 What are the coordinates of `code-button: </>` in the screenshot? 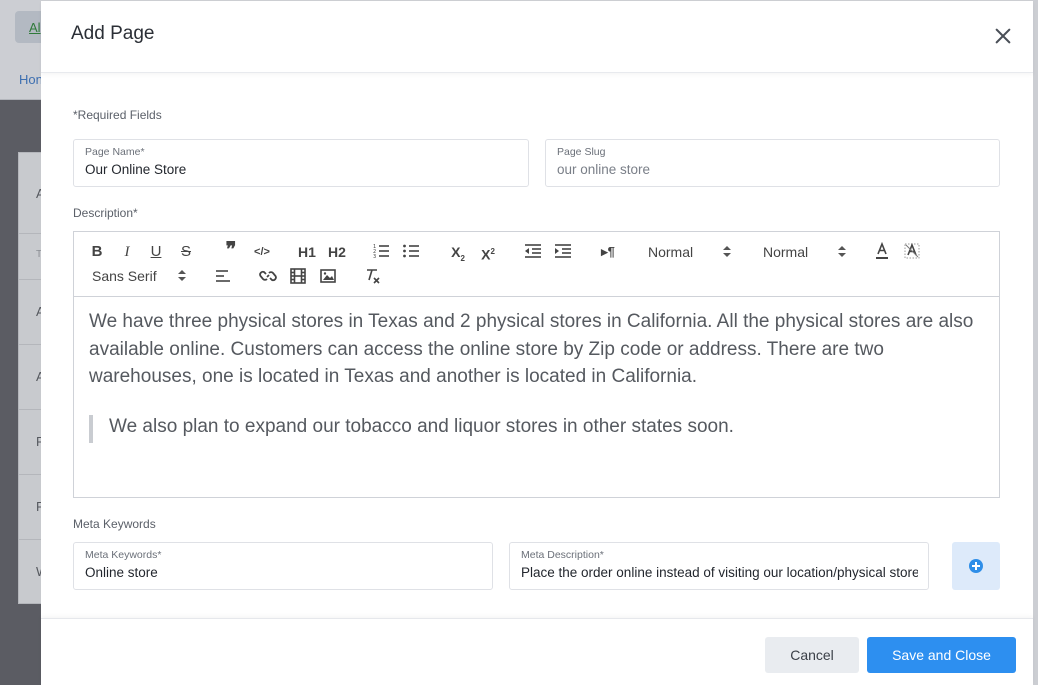 It's located at (262, 252).